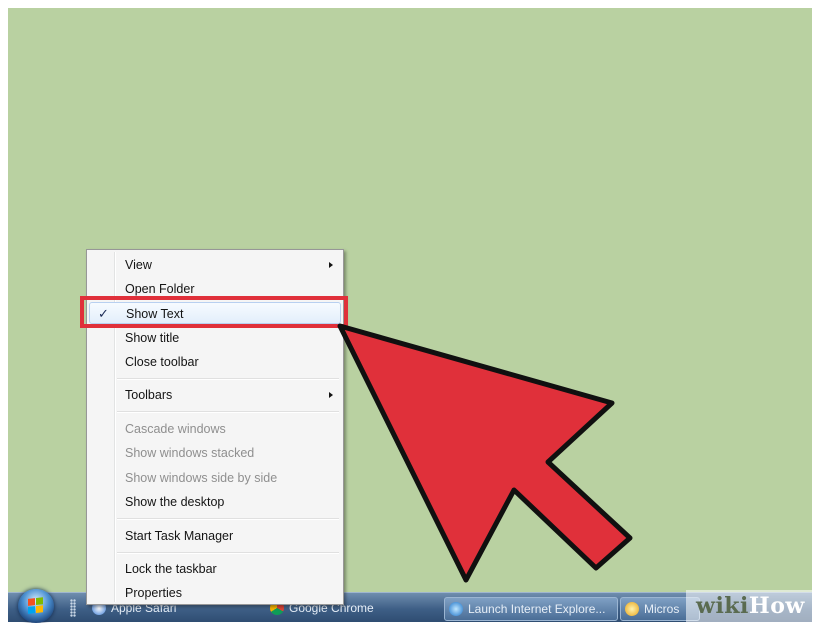 The height and width of the screenshot is (623, 820). I want to click on menu-item-toolbars: Toolbars, so click(215, 395).